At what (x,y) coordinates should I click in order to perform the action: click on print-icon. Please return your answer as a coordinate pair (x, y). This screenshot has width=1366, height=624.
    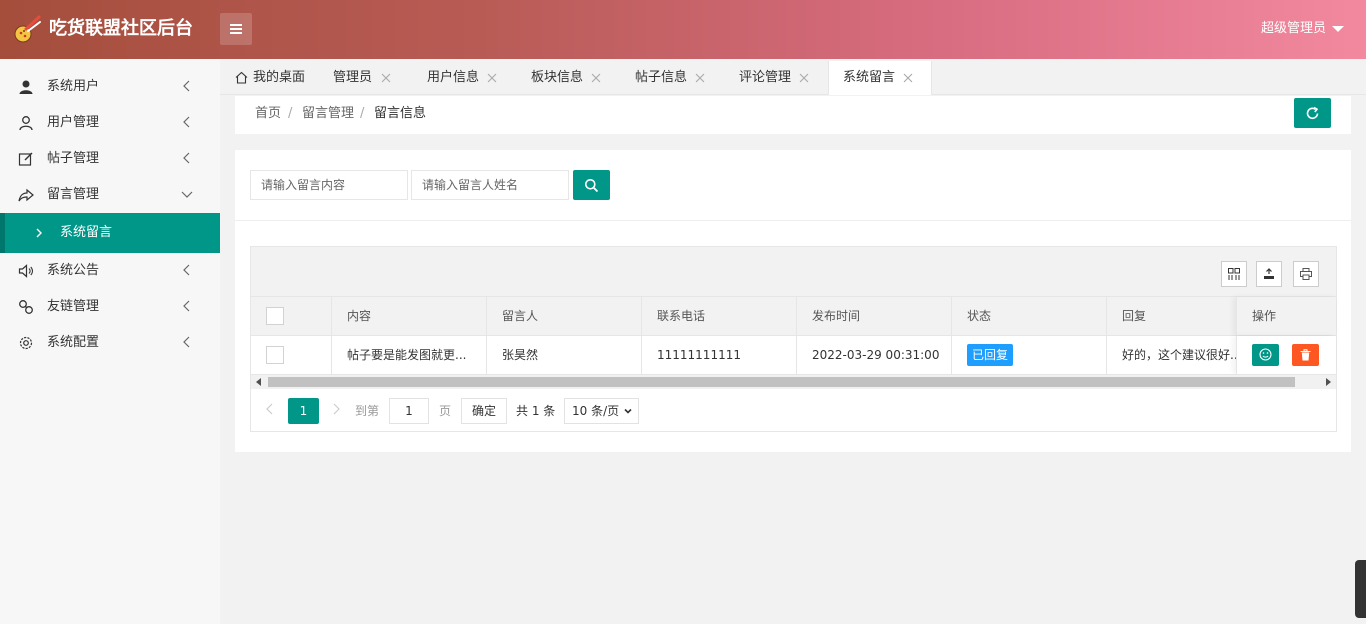
    Looking at the image, I should click on (1306, 274).